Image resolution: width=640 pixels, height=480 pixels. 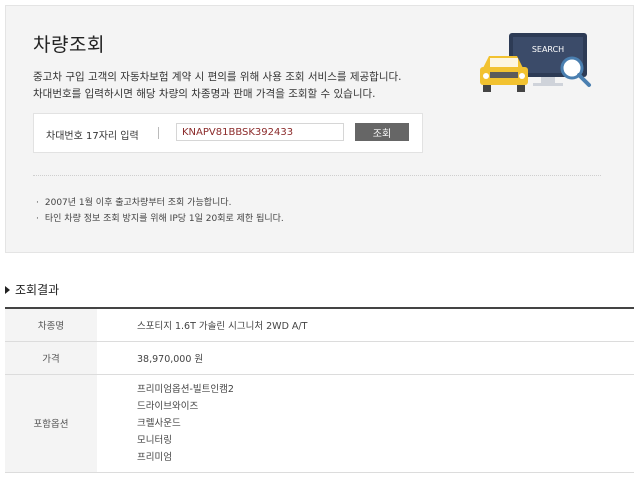 I want to click on model-label: 차종명, so click(x=51, y=324).